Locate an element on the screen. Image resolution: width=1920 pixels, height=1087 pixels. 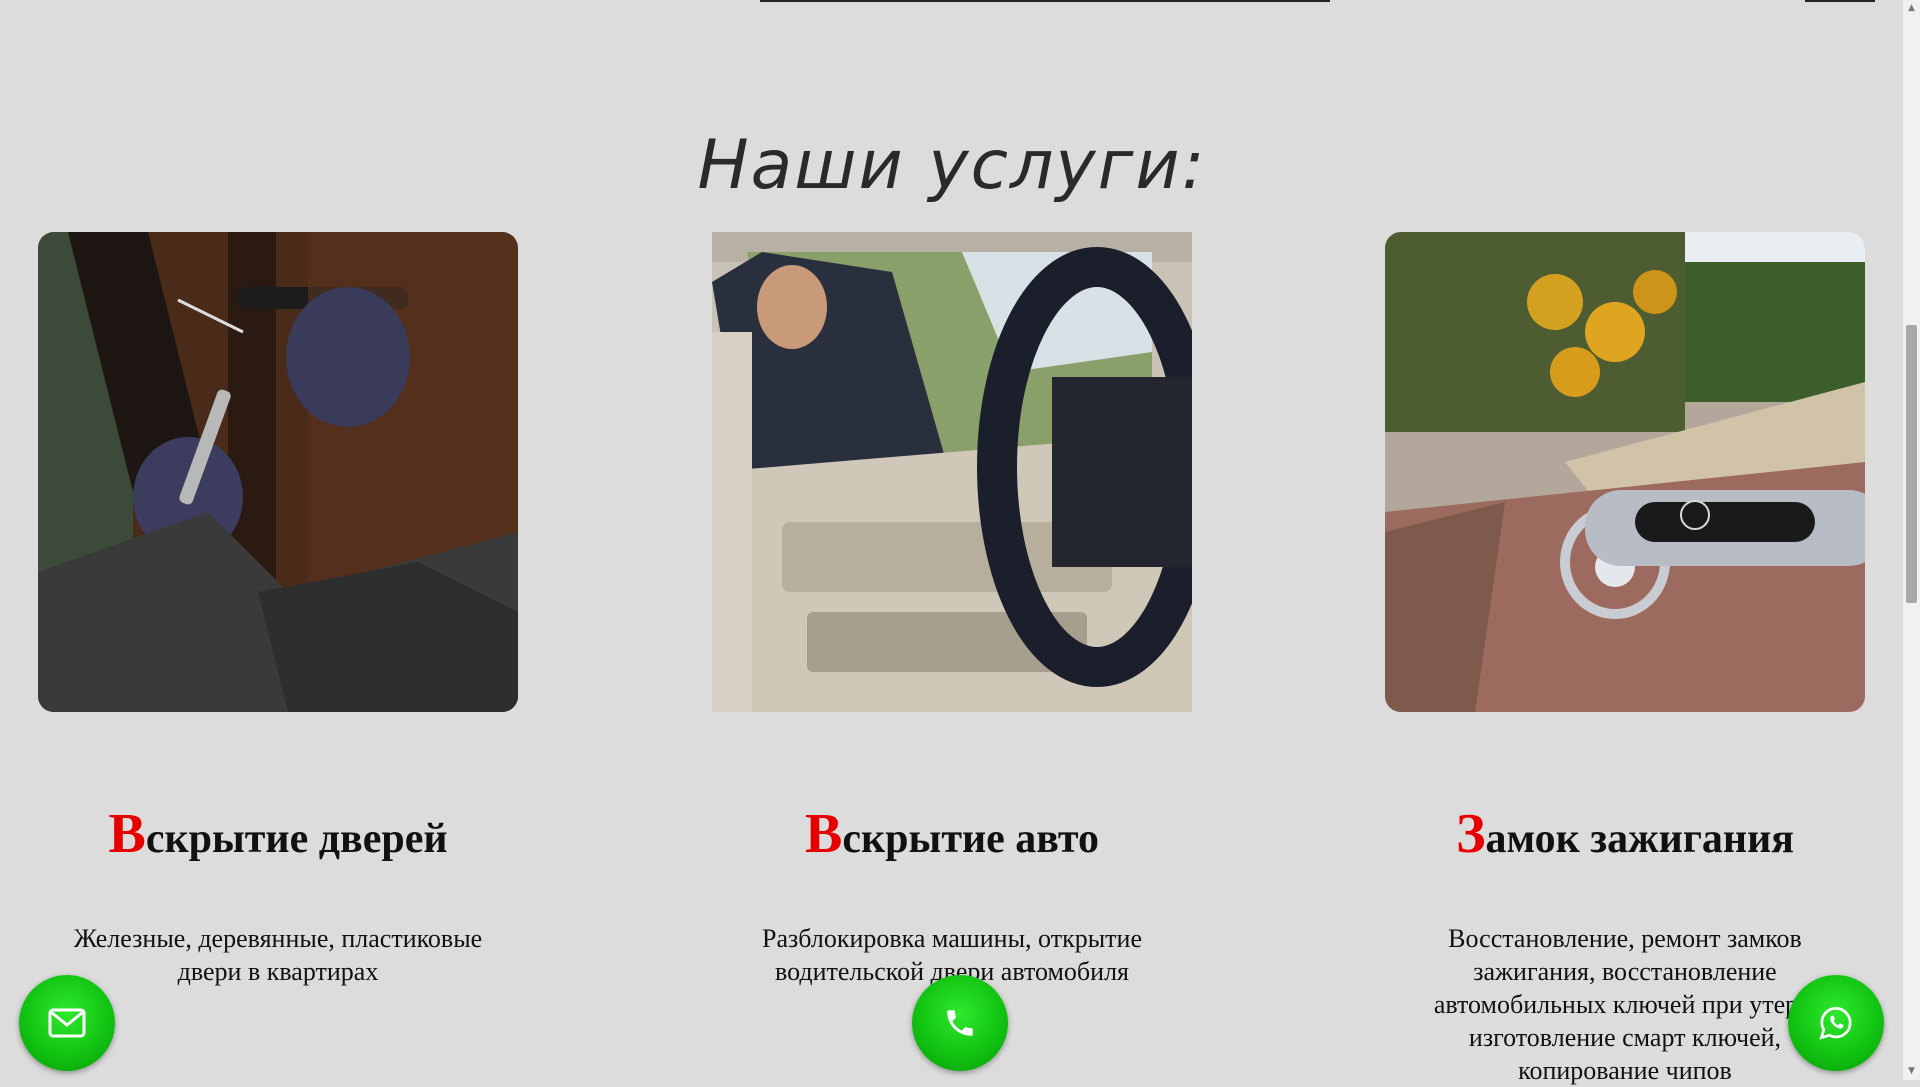
service-image-doors is located at coordinates (278, 472).